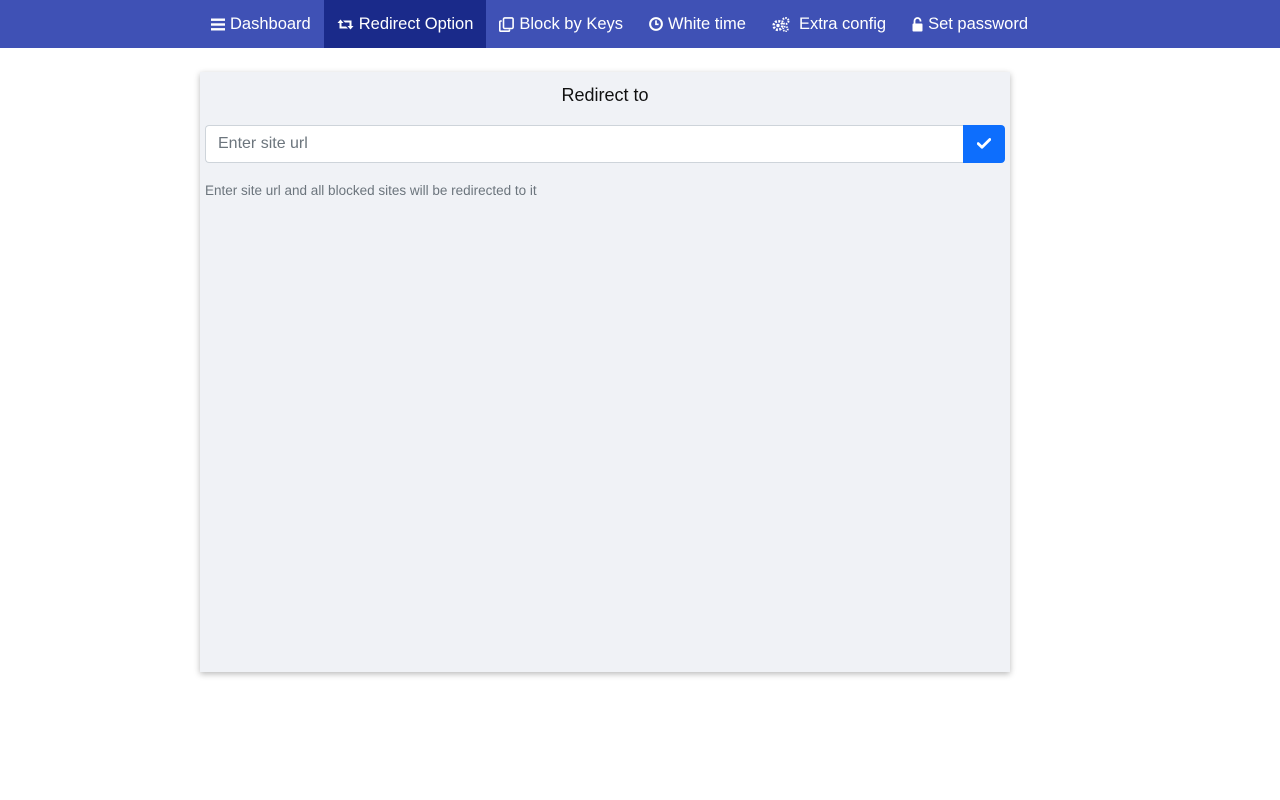  I want to click on check-icon, so click(984, 144).